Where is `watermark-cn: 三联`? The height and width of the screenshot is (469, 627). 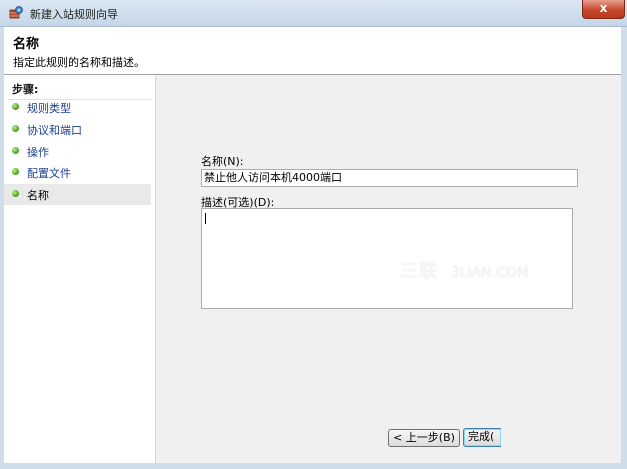 watermark-cn: 三联 is located at coordinates (419, 271).